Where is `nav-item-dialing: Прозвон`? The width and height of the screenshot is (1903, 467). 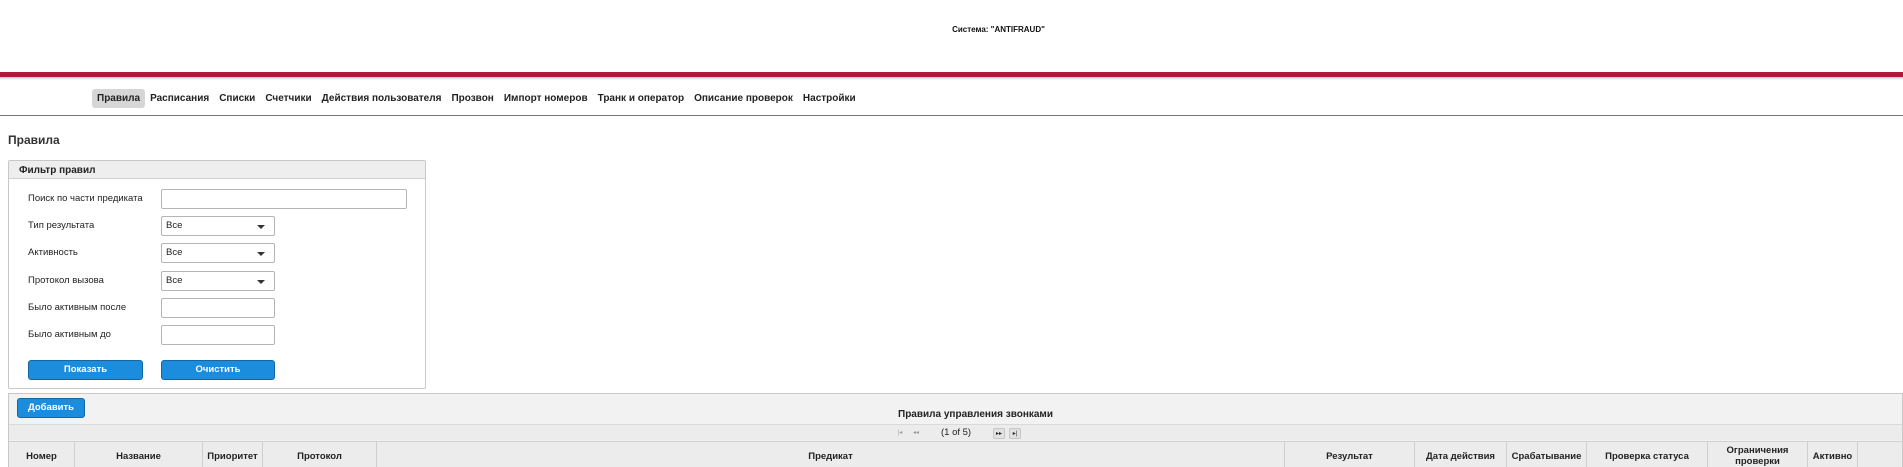
nav-item-dialing: Прозвон is located at coordinates (472, 98).